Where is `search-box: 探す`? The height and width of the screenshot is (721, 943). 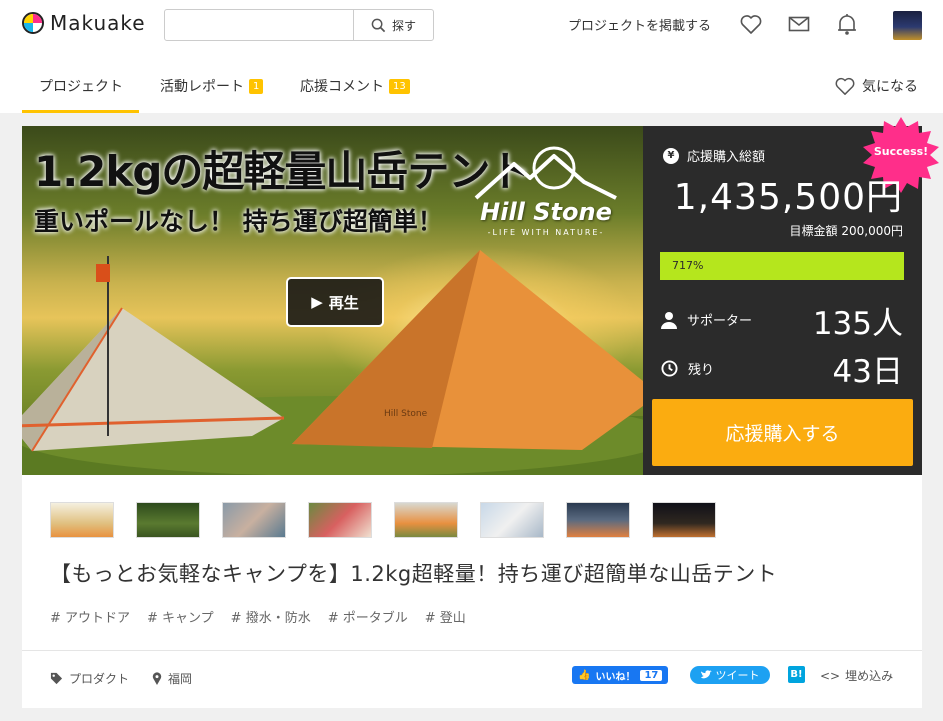
search-box: 探す is located at coordinates (299, 25).